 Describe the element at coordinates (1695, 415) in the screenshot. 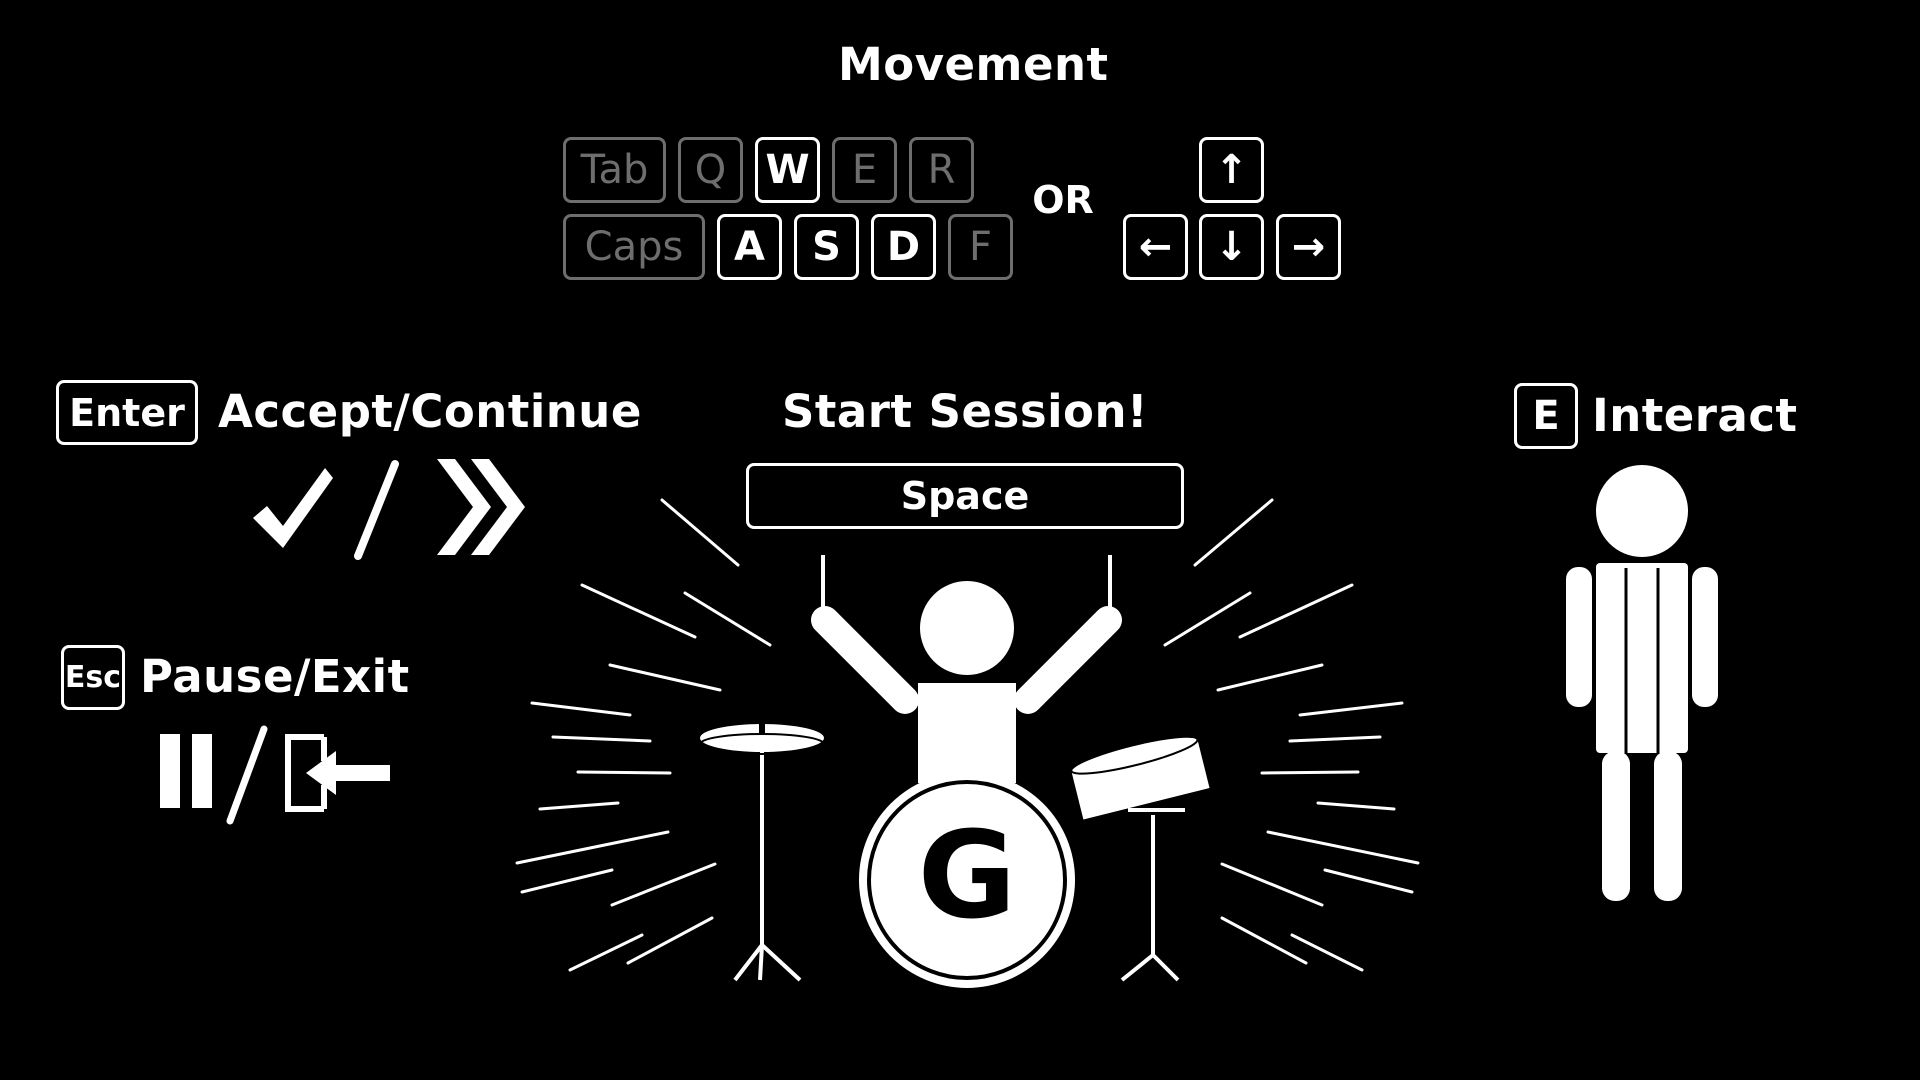

I see `interact-label: Interact` at that location.